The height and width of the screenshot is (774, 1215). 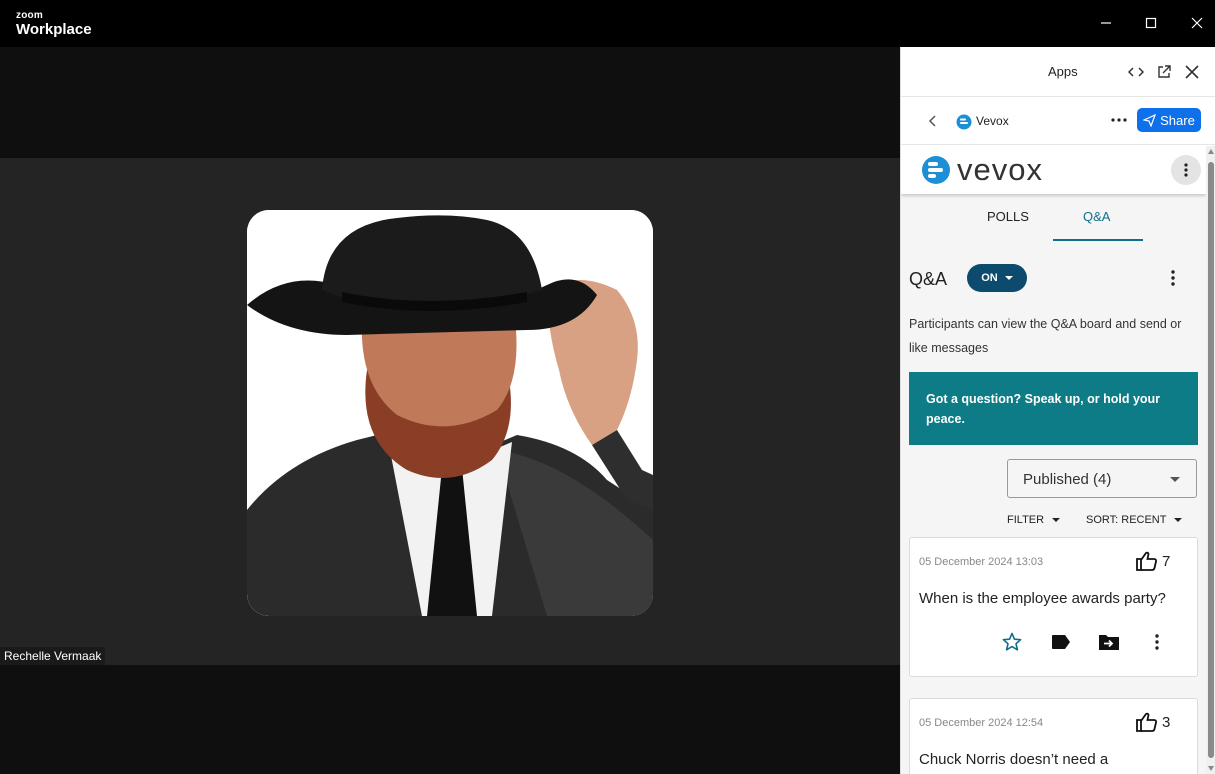 I want to click on app-brand: zoom Workplace, so click(x=54, y=24).